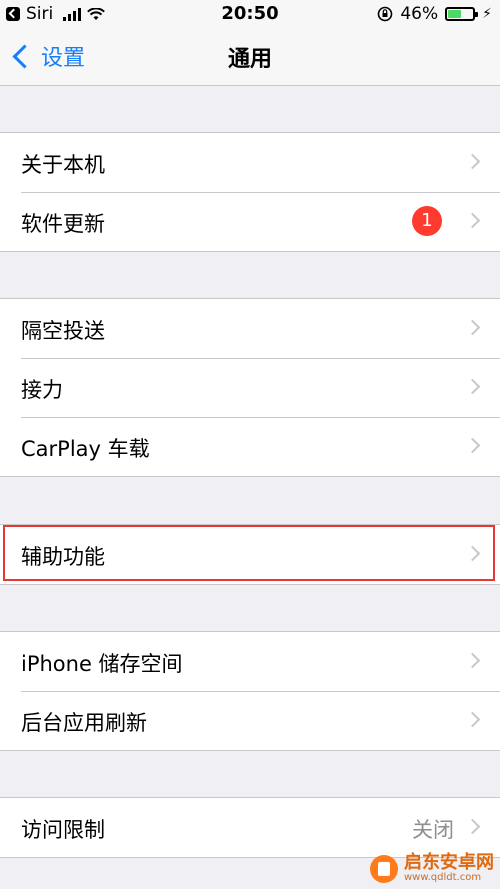  I want to click on settings-group-restrictions: 访问限制 关闭, so click(250, 827).